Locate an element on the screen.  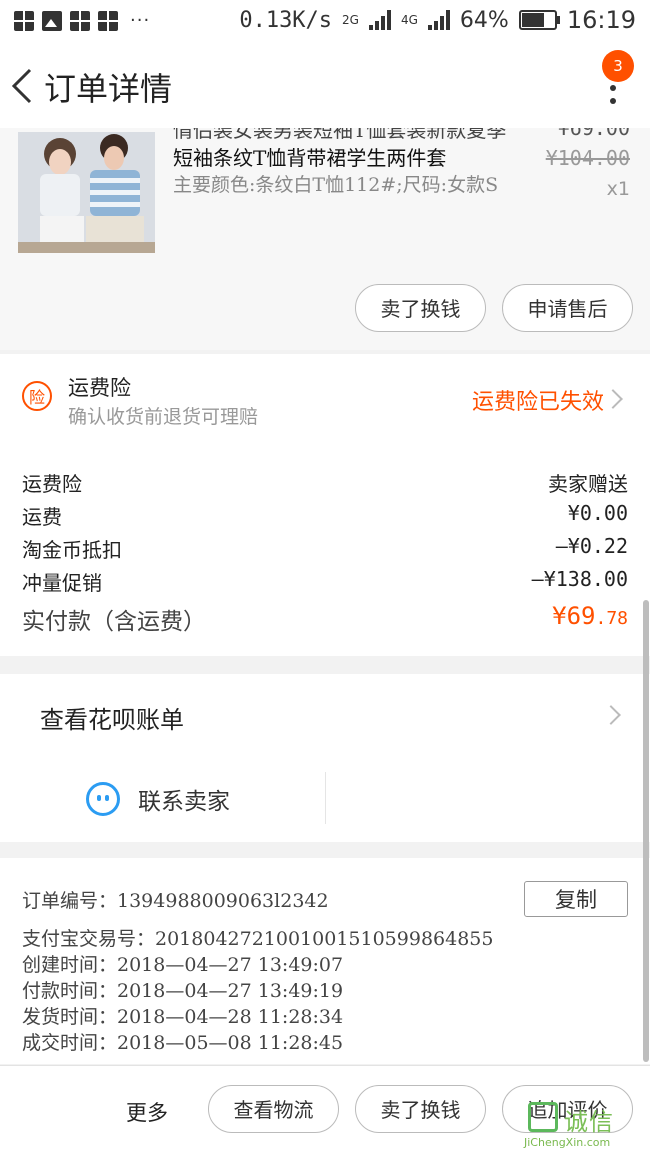
huabei-bill-link: 查看花呗账单 is located at coordinates (112, 717).